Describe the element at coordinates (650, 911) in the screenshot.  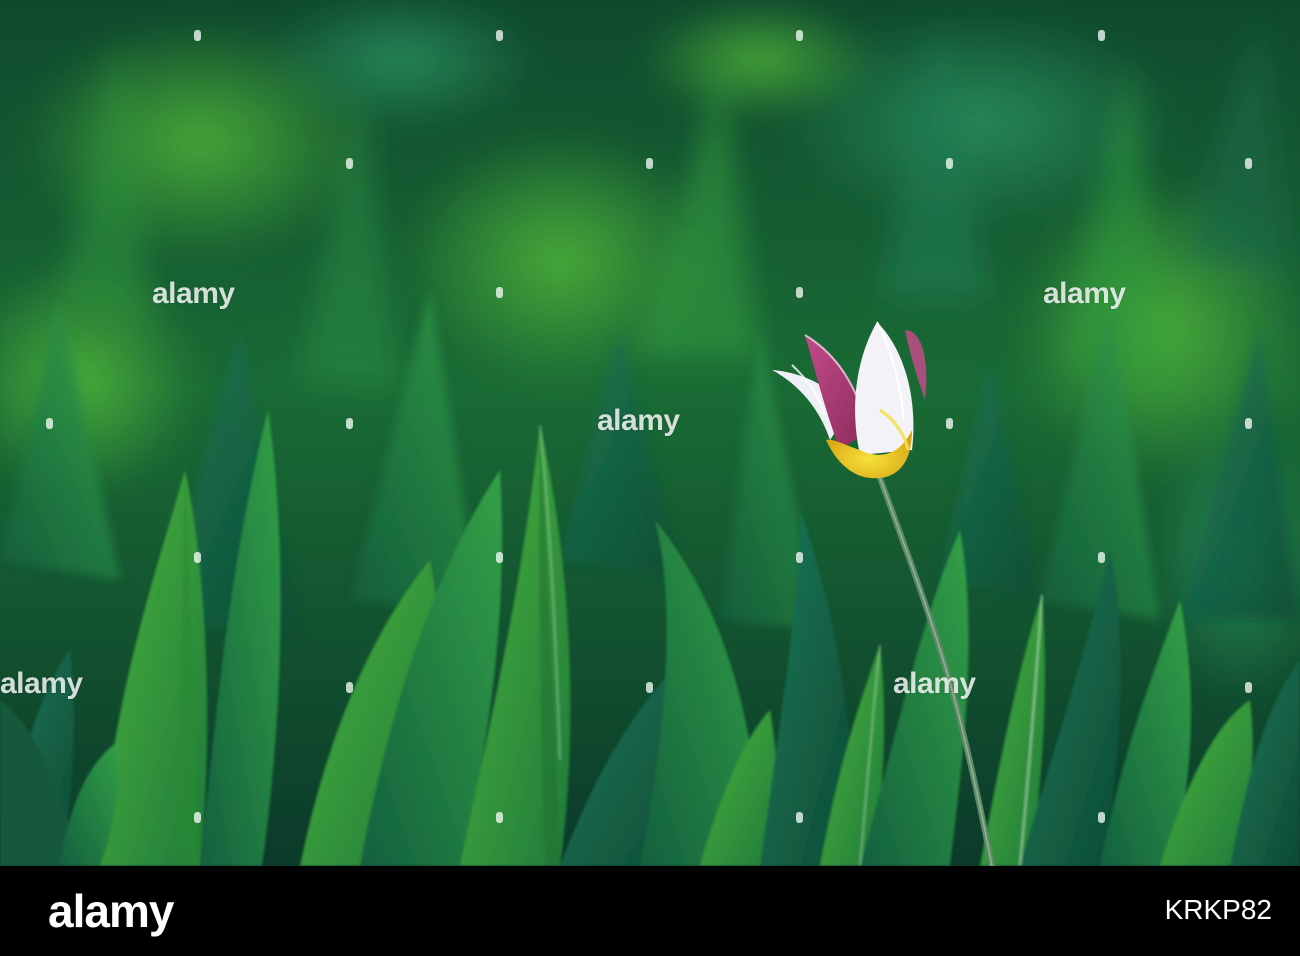
I see `footer-bar: alamy KRKP82` at that location.